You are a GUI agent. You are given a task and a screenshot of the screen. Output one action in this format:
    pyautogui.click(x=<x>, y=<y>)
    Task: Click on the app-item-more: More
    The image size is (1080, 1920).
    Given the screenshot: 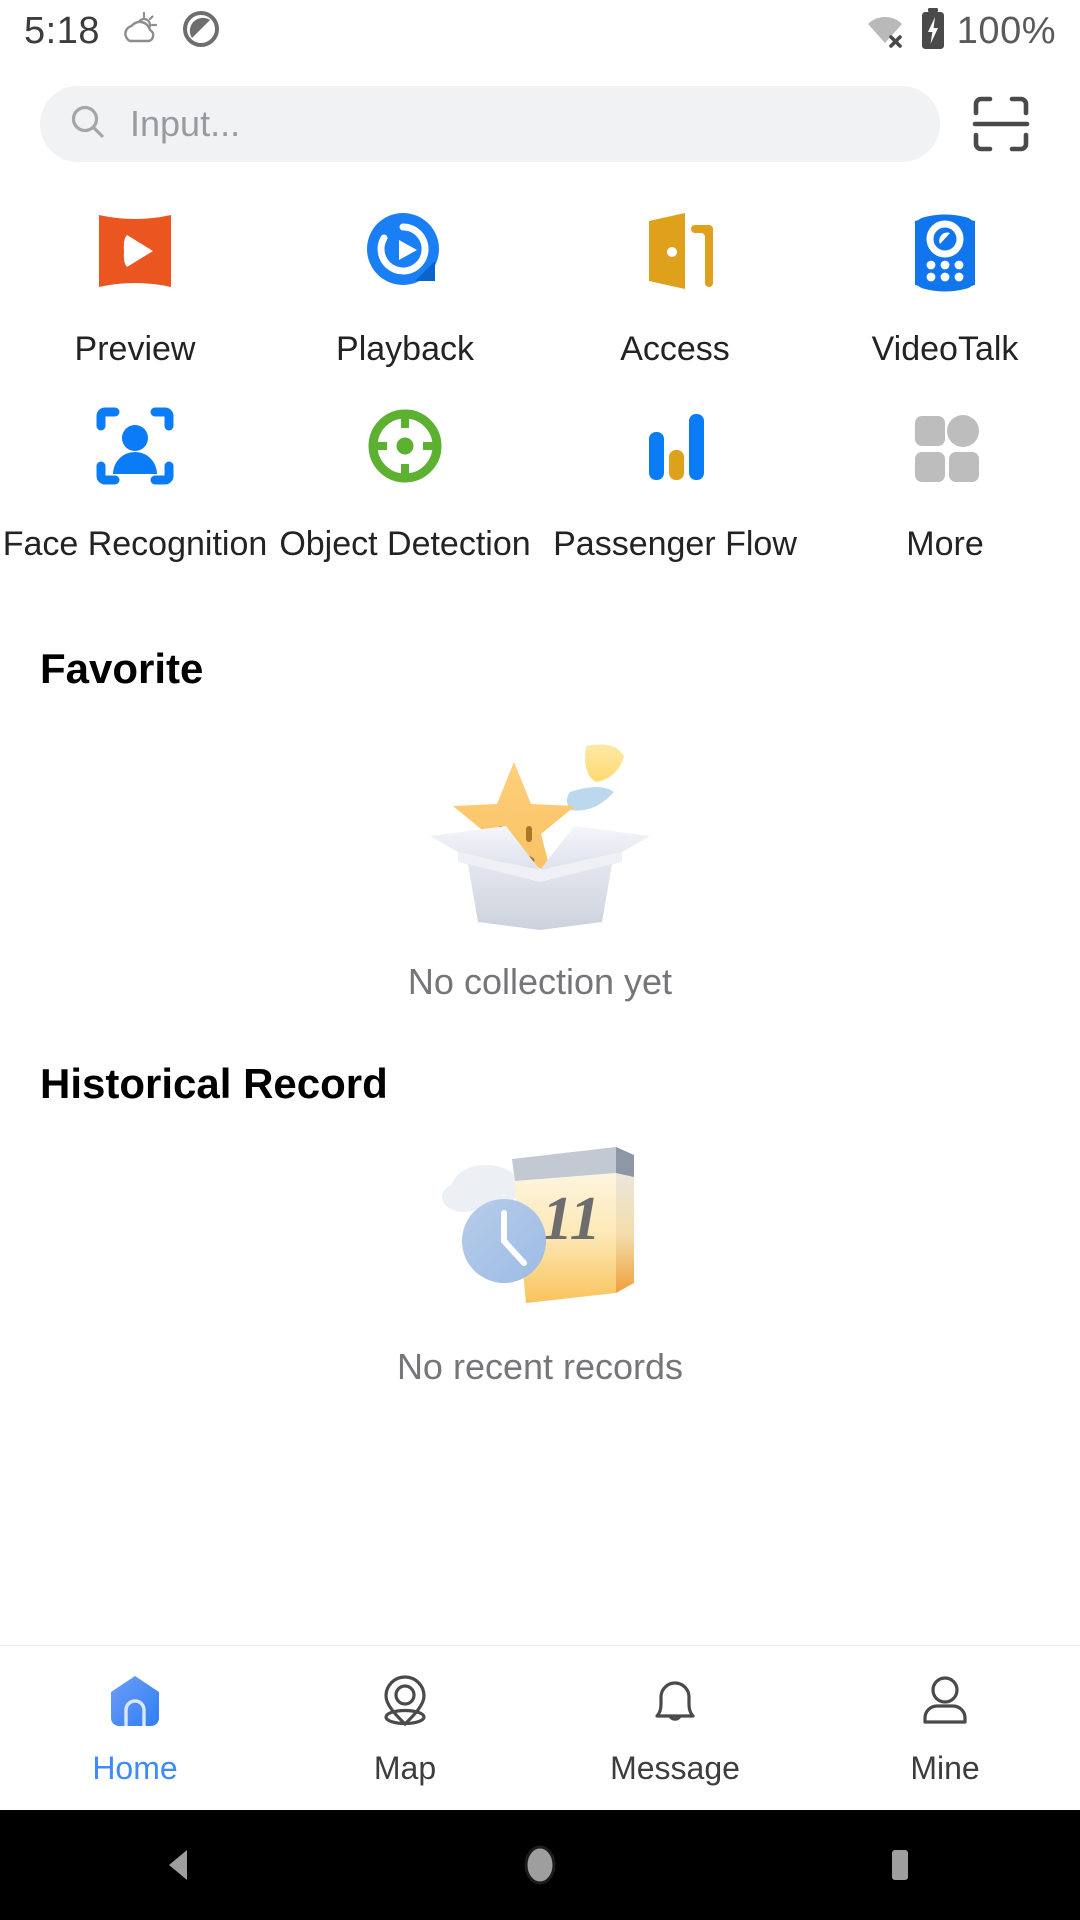 What is the action you would take?
    pyautogui.click(x=945, y=477)
    